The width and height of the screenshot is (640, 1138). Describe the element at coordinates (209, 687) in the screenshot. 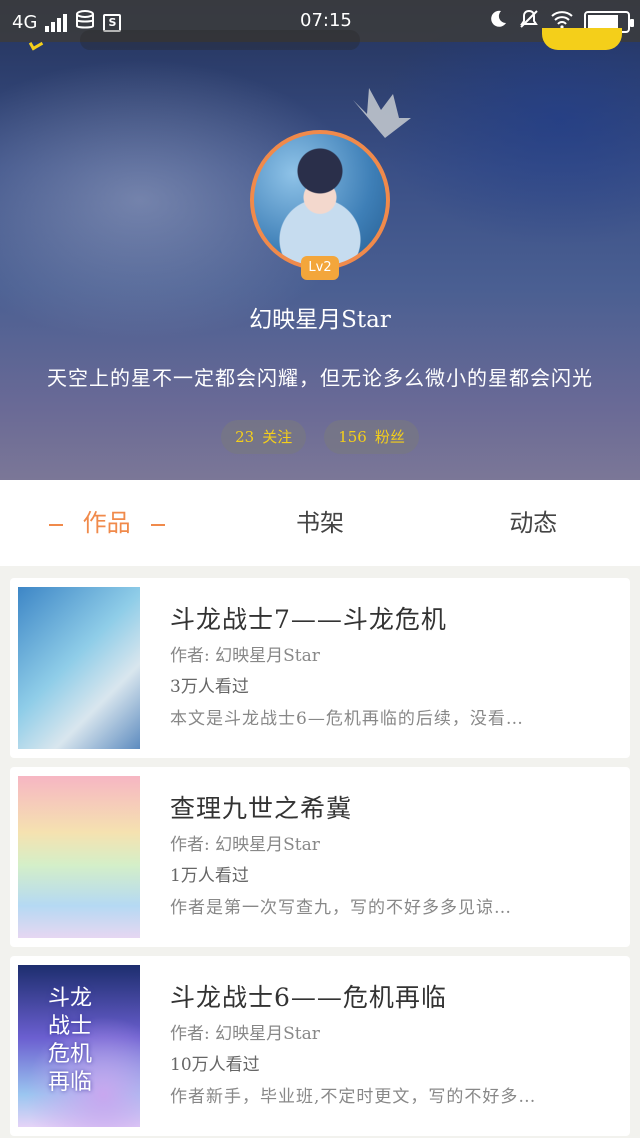

I see `book-views: 3万人看过` at that location.